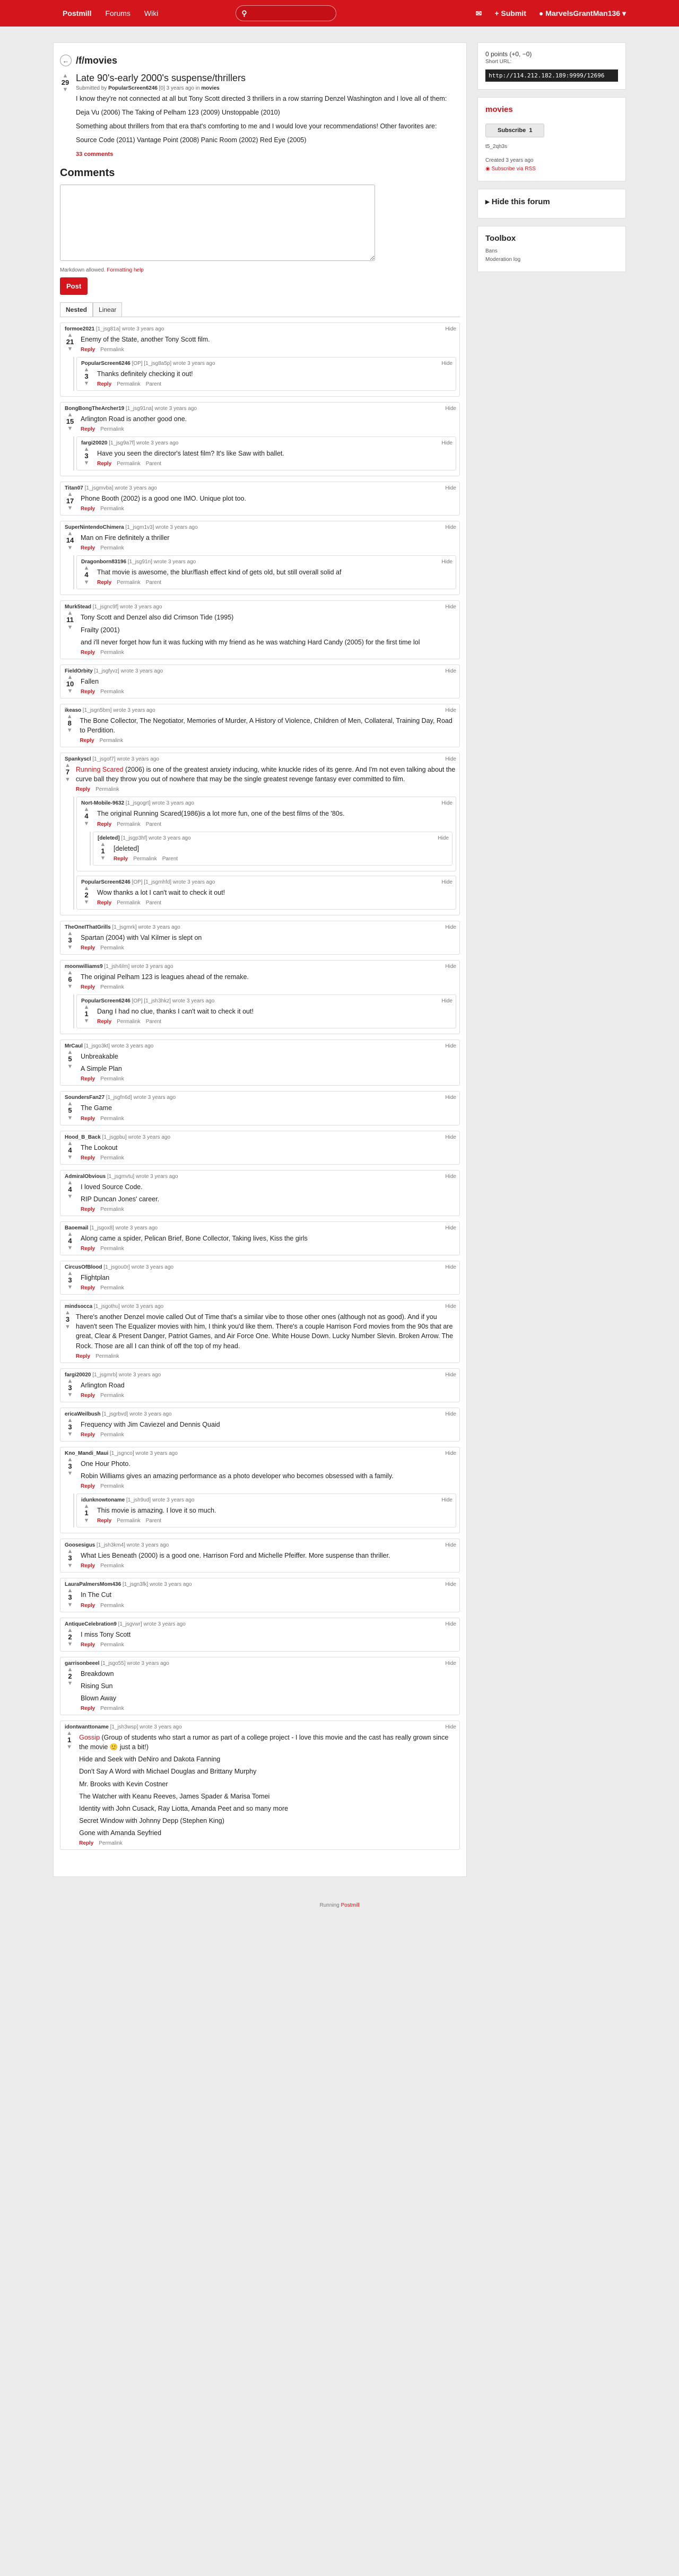 The height and width of the screenshot is (2576, 679). What do you see at coordinates (551, 109) in the screenshot?
I see `forum-title: movies` at bounding box center [551, 109].